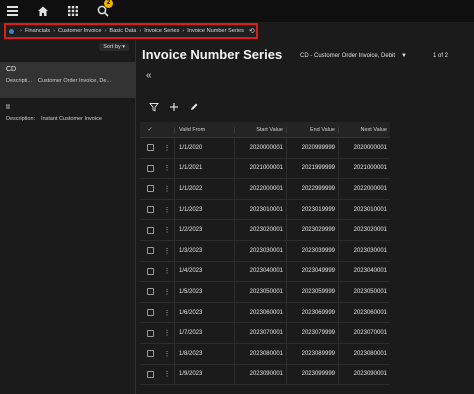 The width and height of the screenshot is (474, 394). I want to click on home-icon, so click(43, 11).